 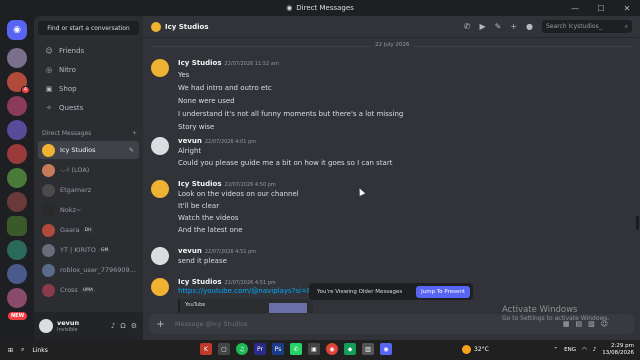 What do you see at coordinates (332, 349) in the screenshot?
I see `chrome-icon: ◉` at bounding box center [332, 349].